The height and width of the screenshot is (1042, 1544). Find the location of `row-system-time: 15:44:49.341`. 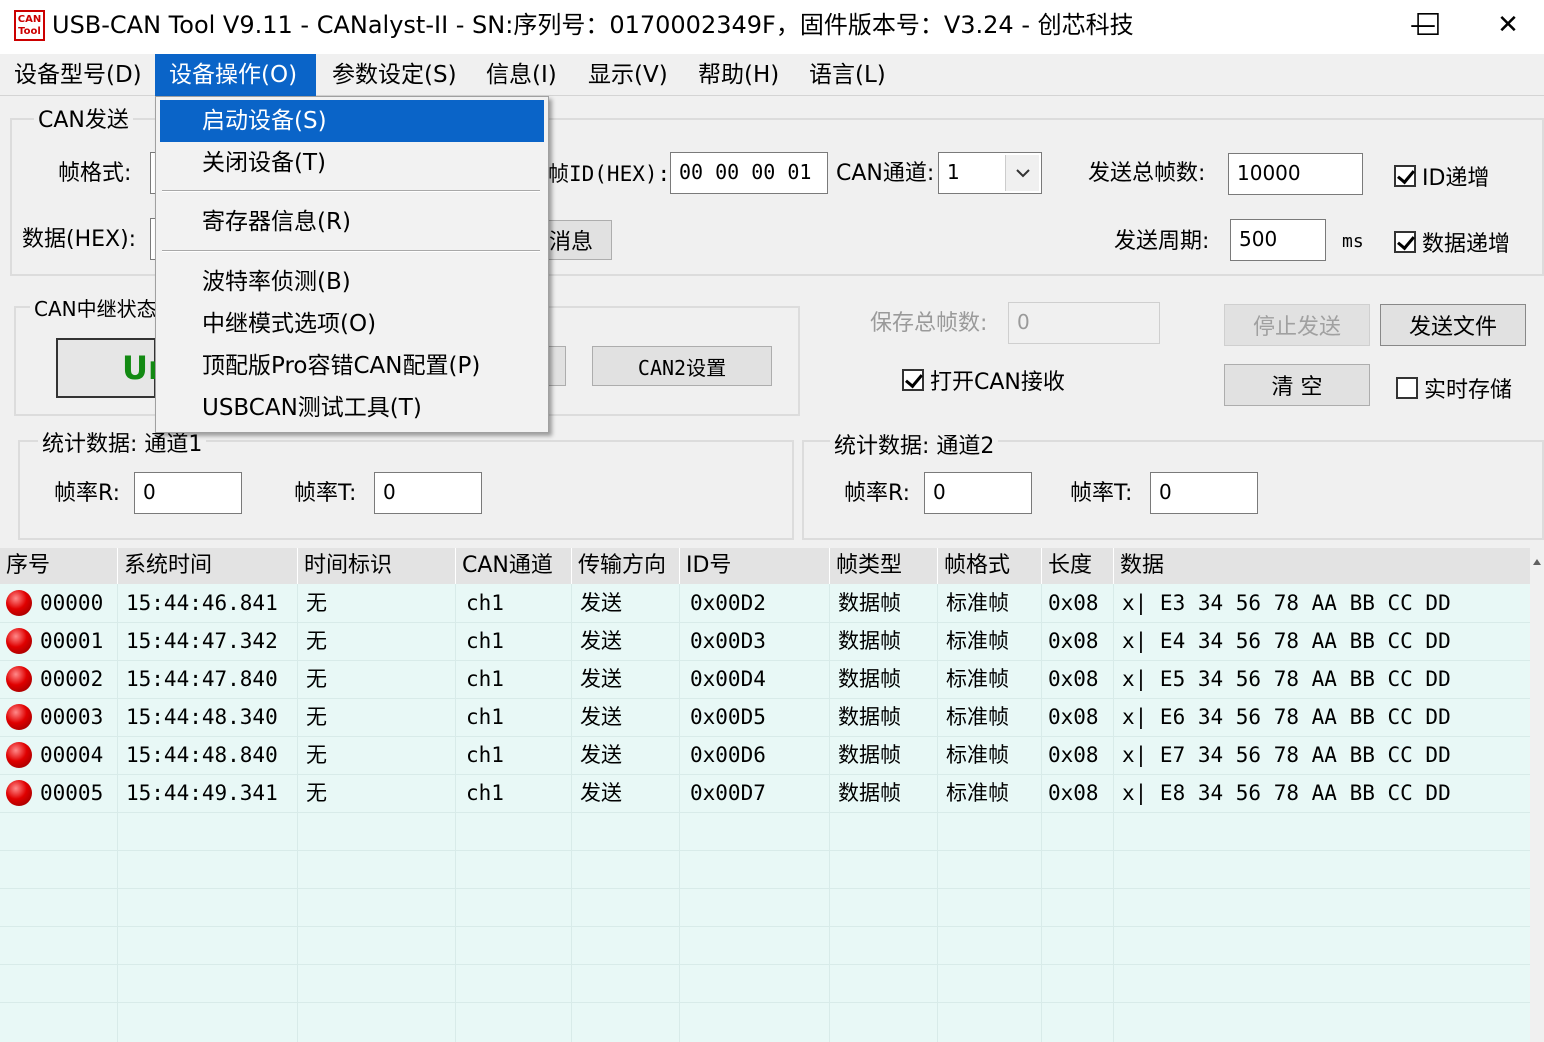

row-system-time: 15:44:49.341 is located at coordinates (202, 793).